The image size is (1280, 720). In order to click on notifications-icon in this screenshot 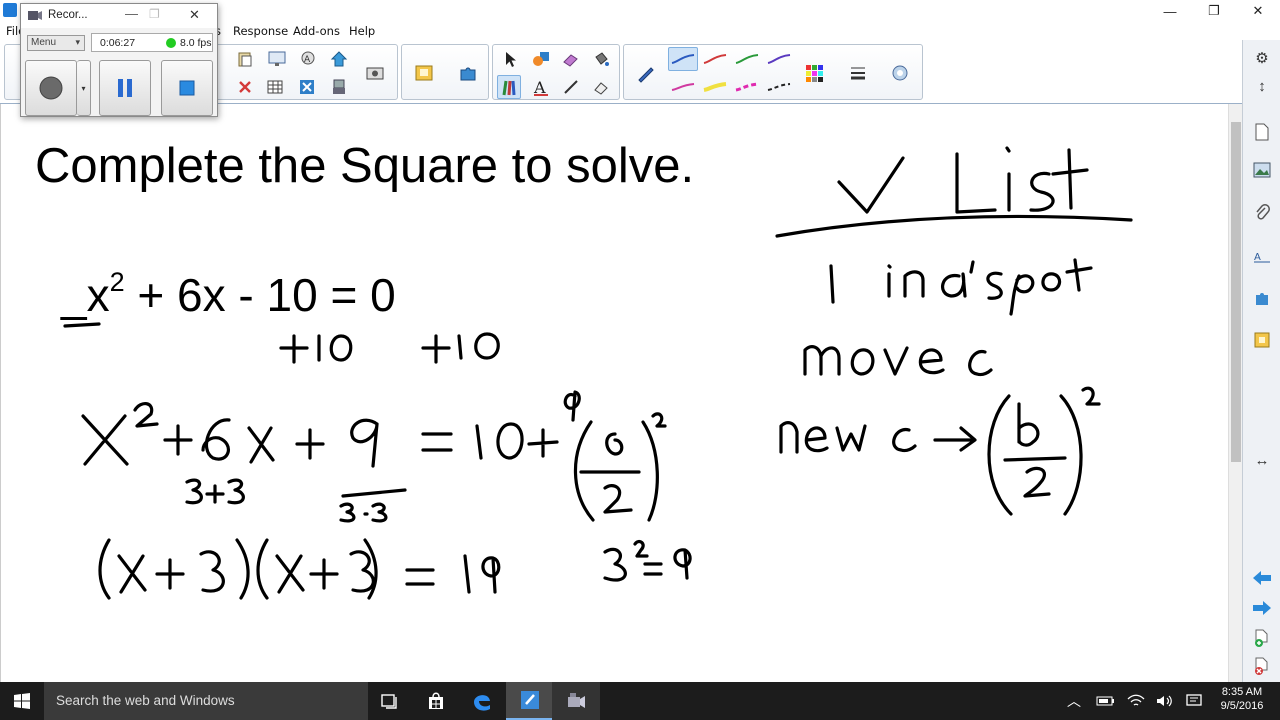, I will do `click(1194, 701)`.